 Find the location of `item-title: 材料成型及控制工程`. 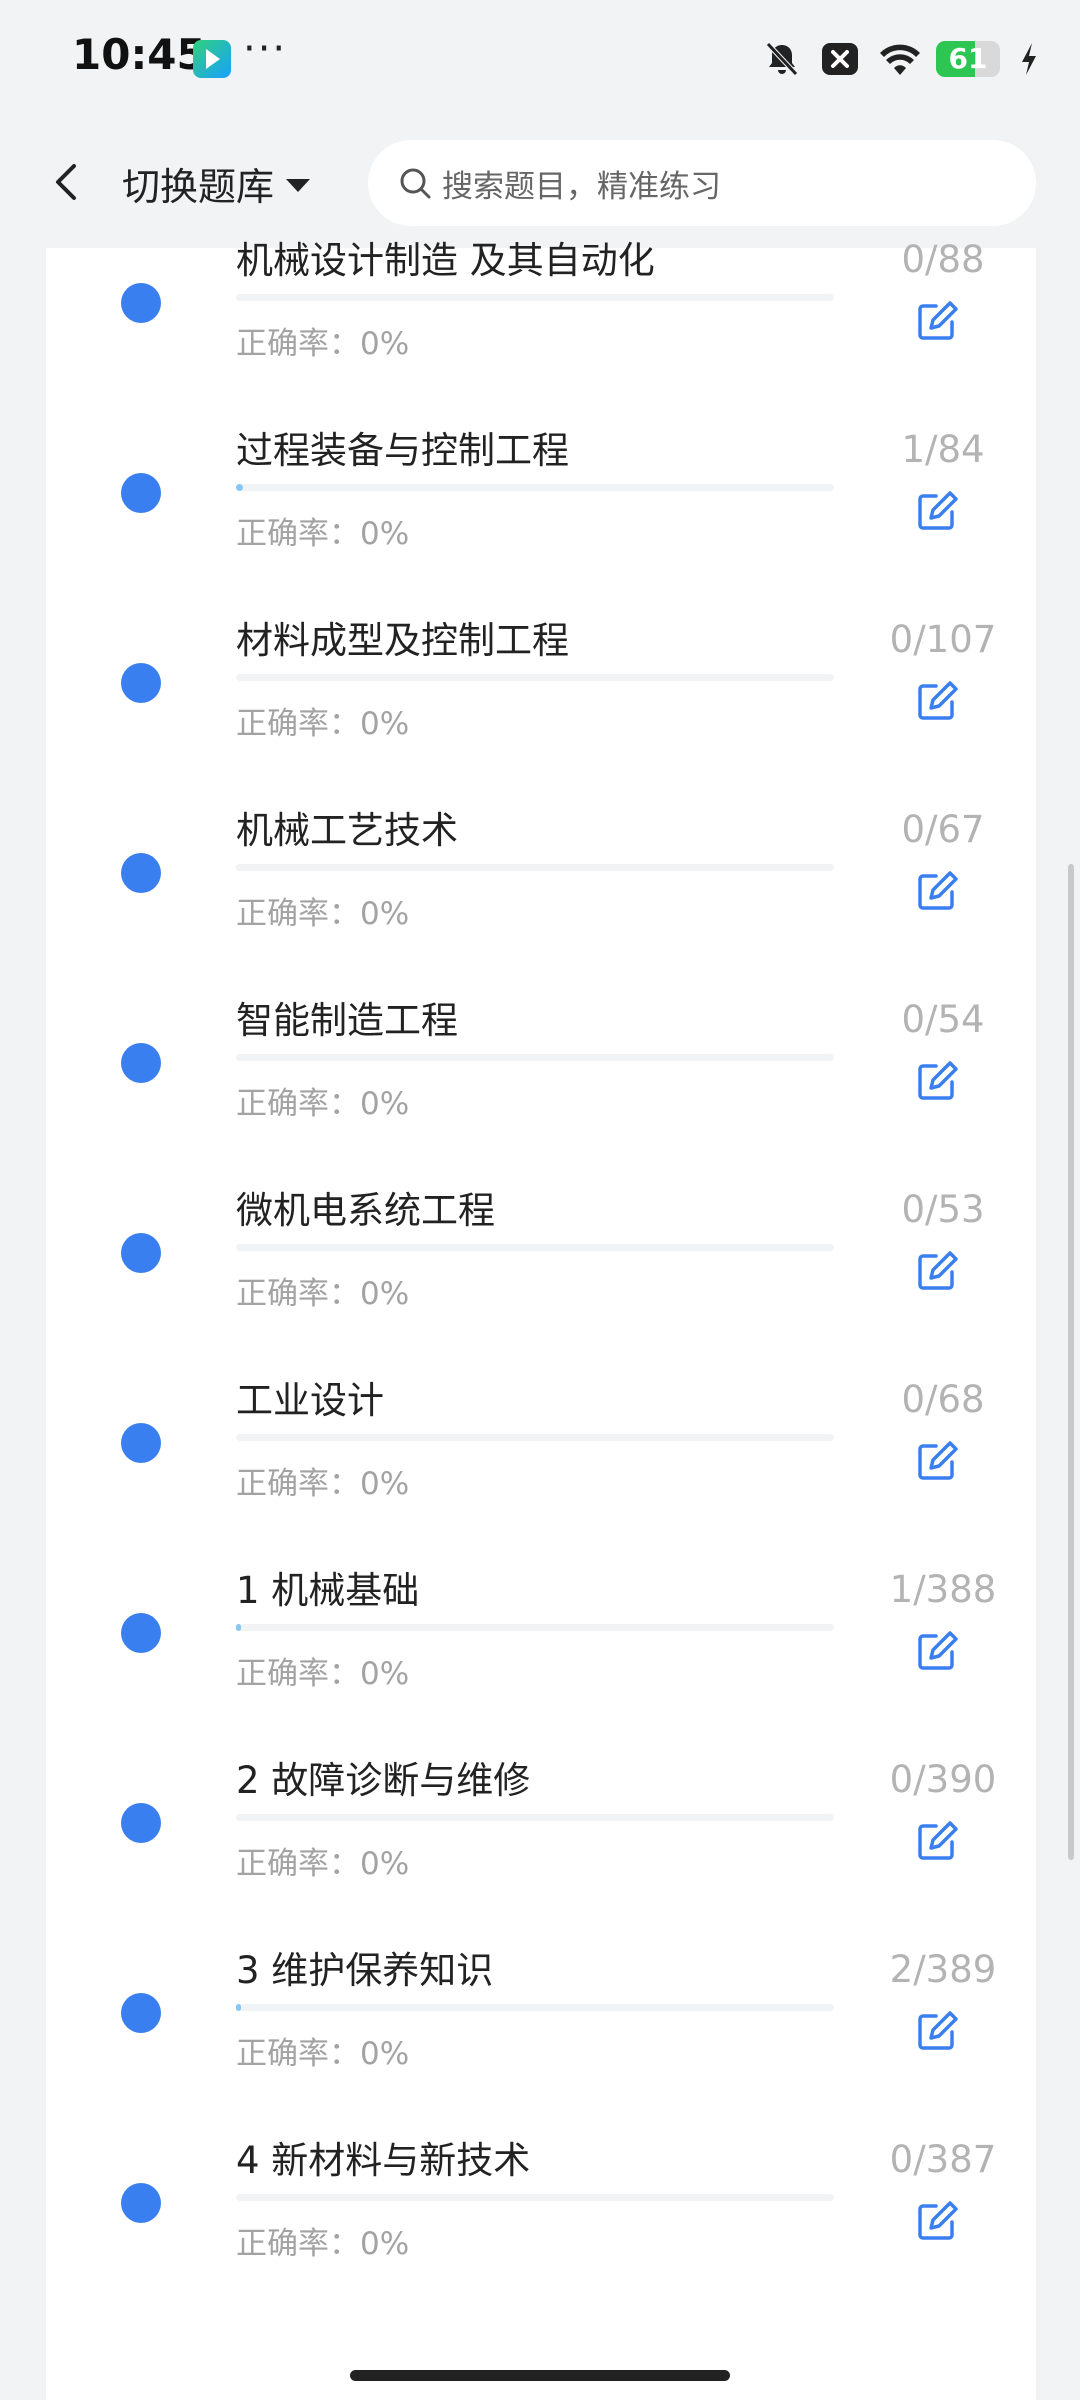

item-title: 材料成型及控制工程 is located at coordinates (402, 640).